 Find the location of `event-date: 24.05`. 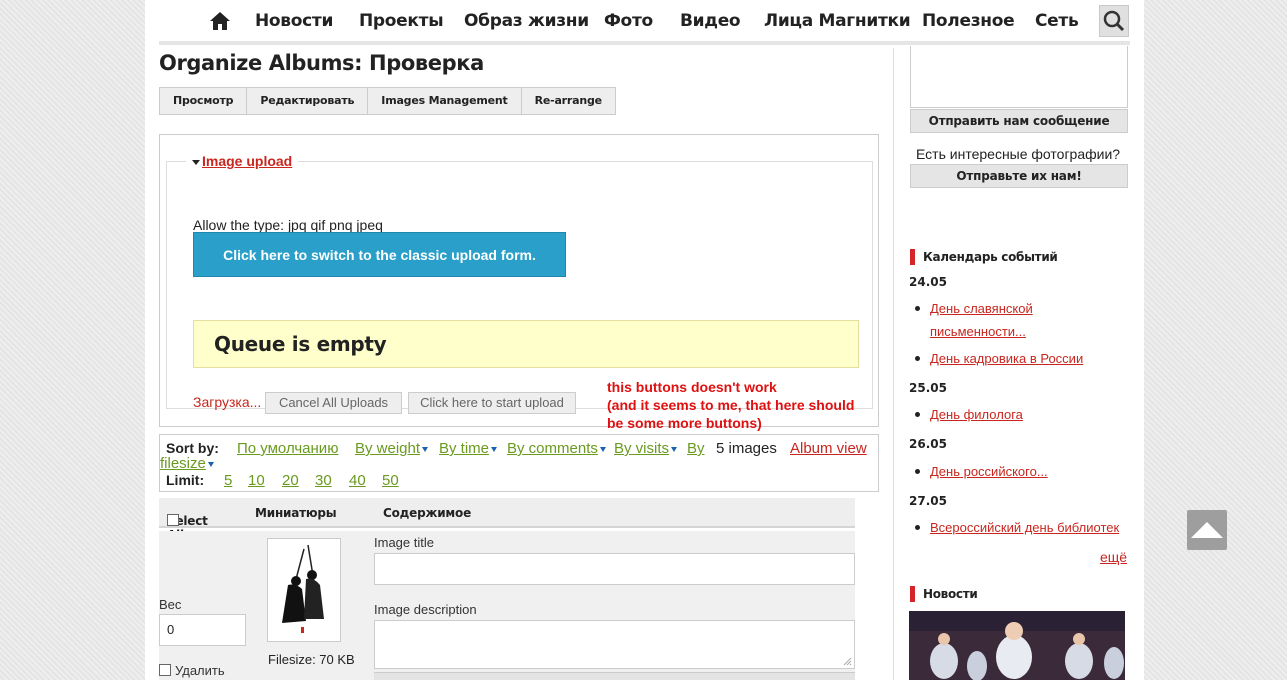

event-date: 24.05 is located at coordinates (928, 282).